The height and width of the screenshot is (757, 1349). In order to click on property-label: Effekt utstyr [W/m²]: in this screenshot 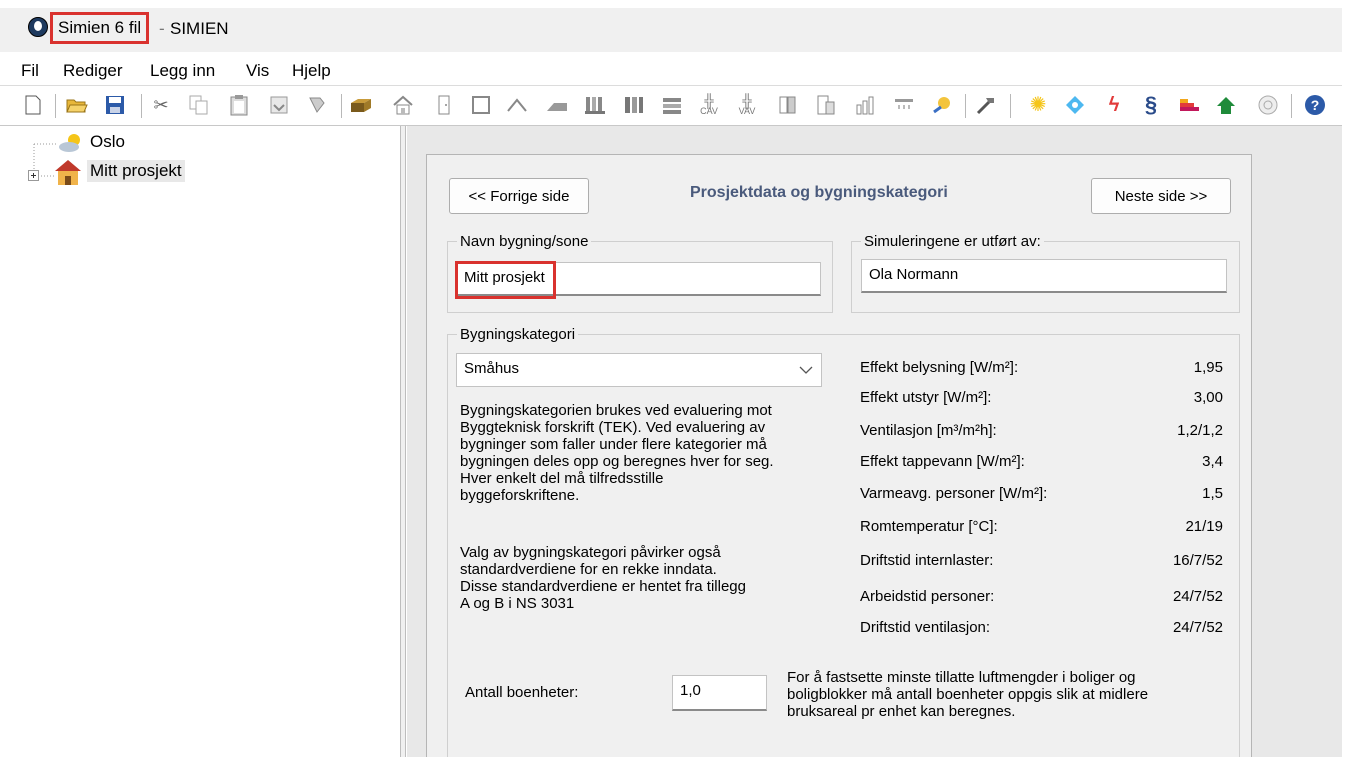, I will do `click(926, 397)`.